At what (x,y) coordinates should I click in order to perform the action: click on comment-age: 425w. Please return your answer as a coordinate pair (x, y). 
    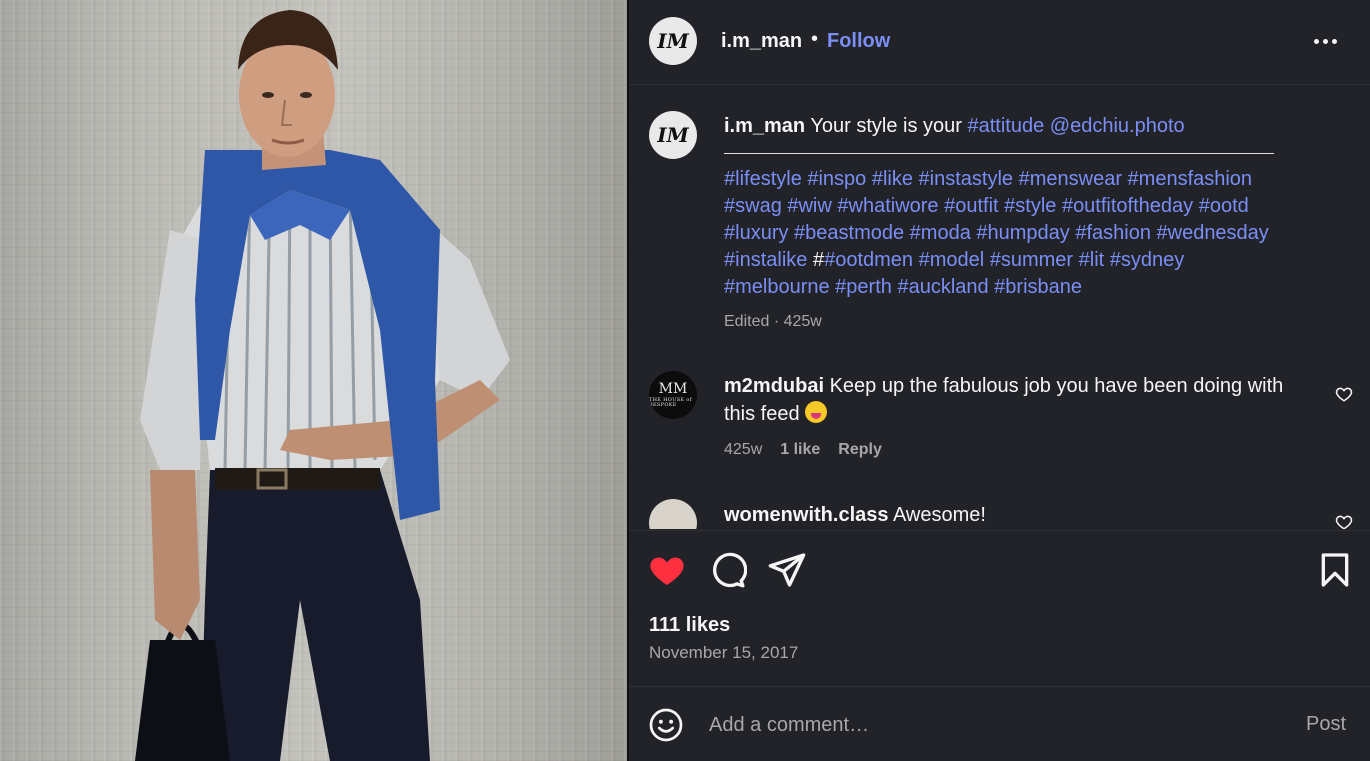
    Looking at the image, I should click on (743, 449).